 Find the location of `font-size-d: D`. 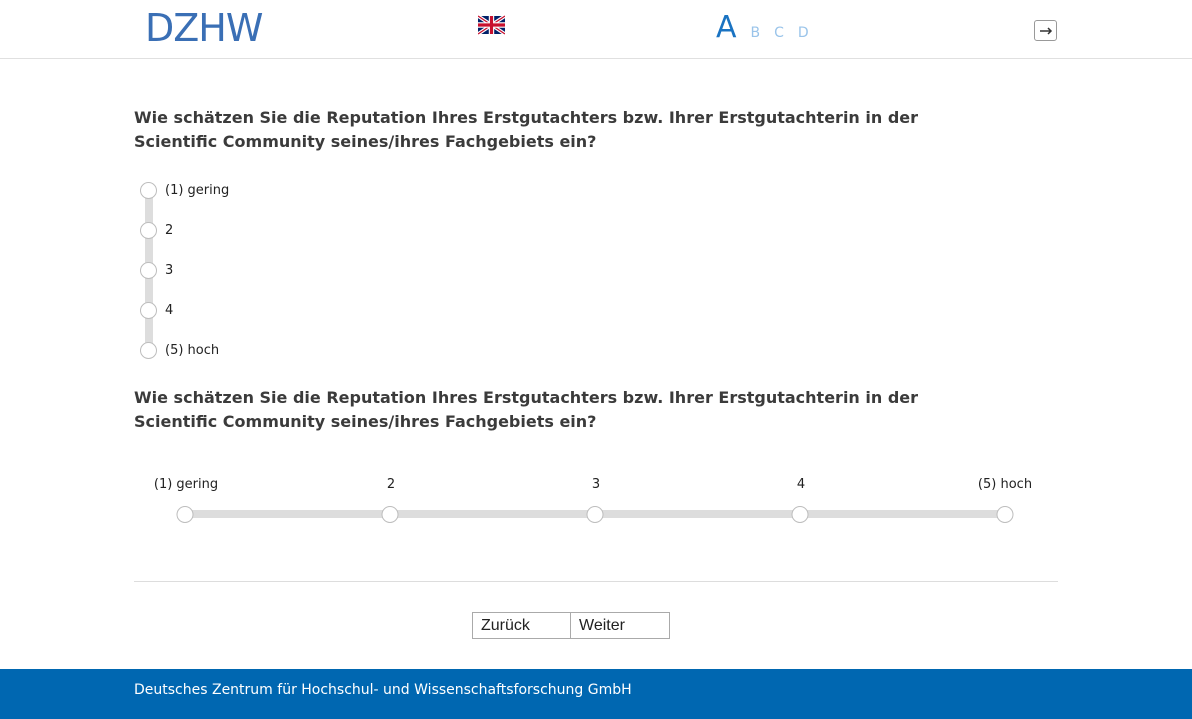

font-size-d: D is located at coordinates (803, 33).